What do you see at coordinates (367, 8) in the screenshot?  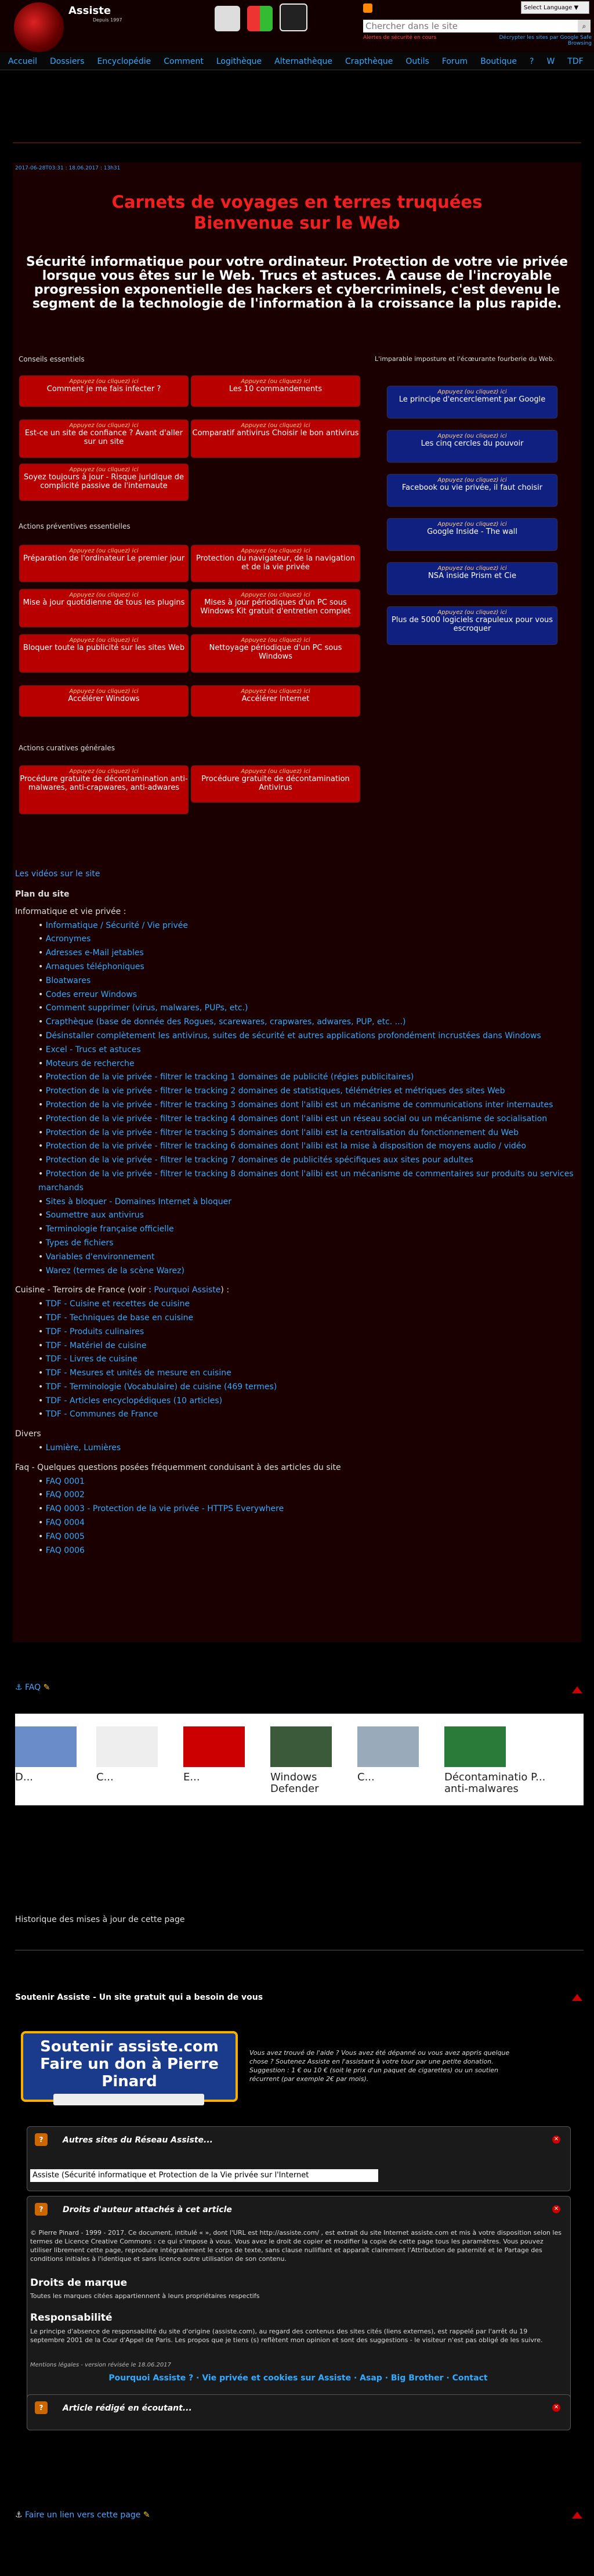 I see `rss-icon` at bounding box center [367, 8].